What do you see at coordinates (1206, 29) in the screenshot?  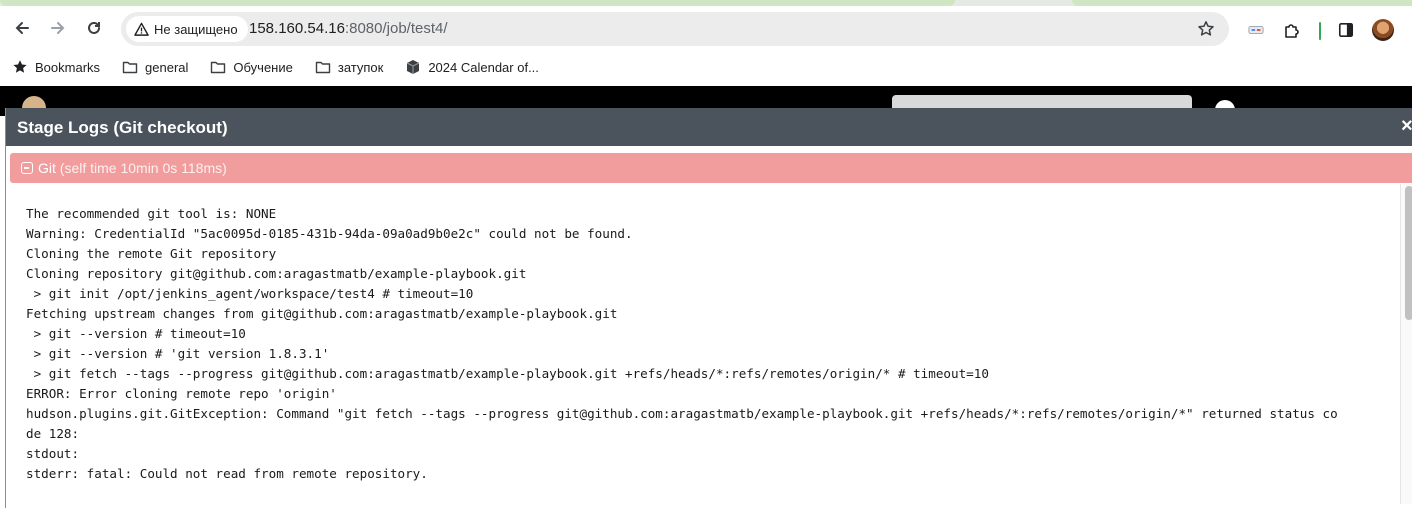 I see `bookmark-star-icon` at bounding box center [1206, 29].